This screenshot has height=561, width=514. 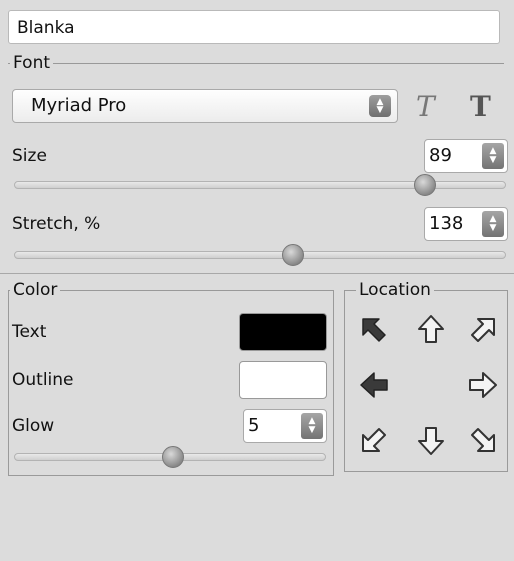 What do you see at coordinates (466, 156) in the screenshot?
I see `size-spinbox: 89 ▲ ▼` at bounding box center [466, 156].